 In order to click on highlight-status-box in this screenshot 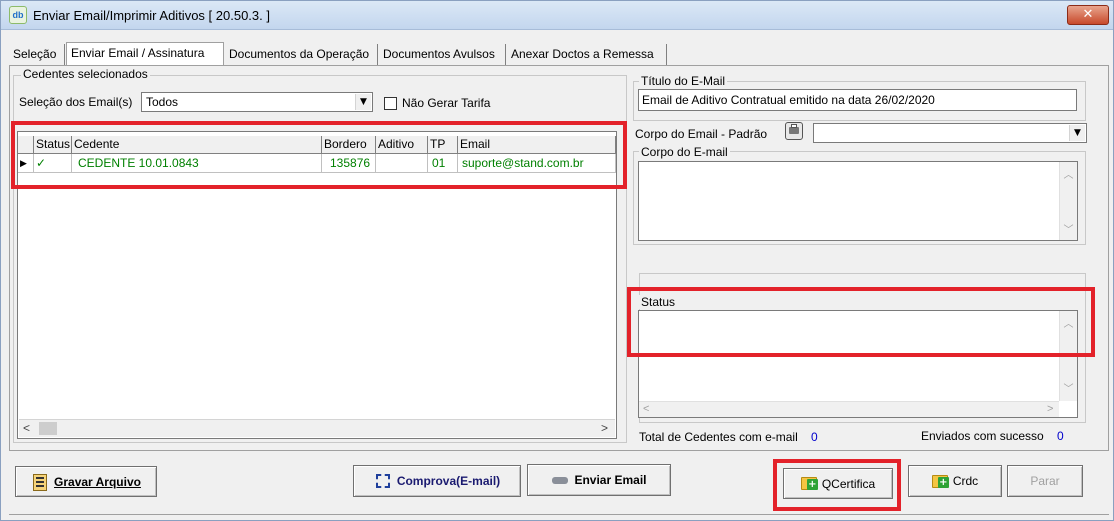, I will do `click(861, 322)`.